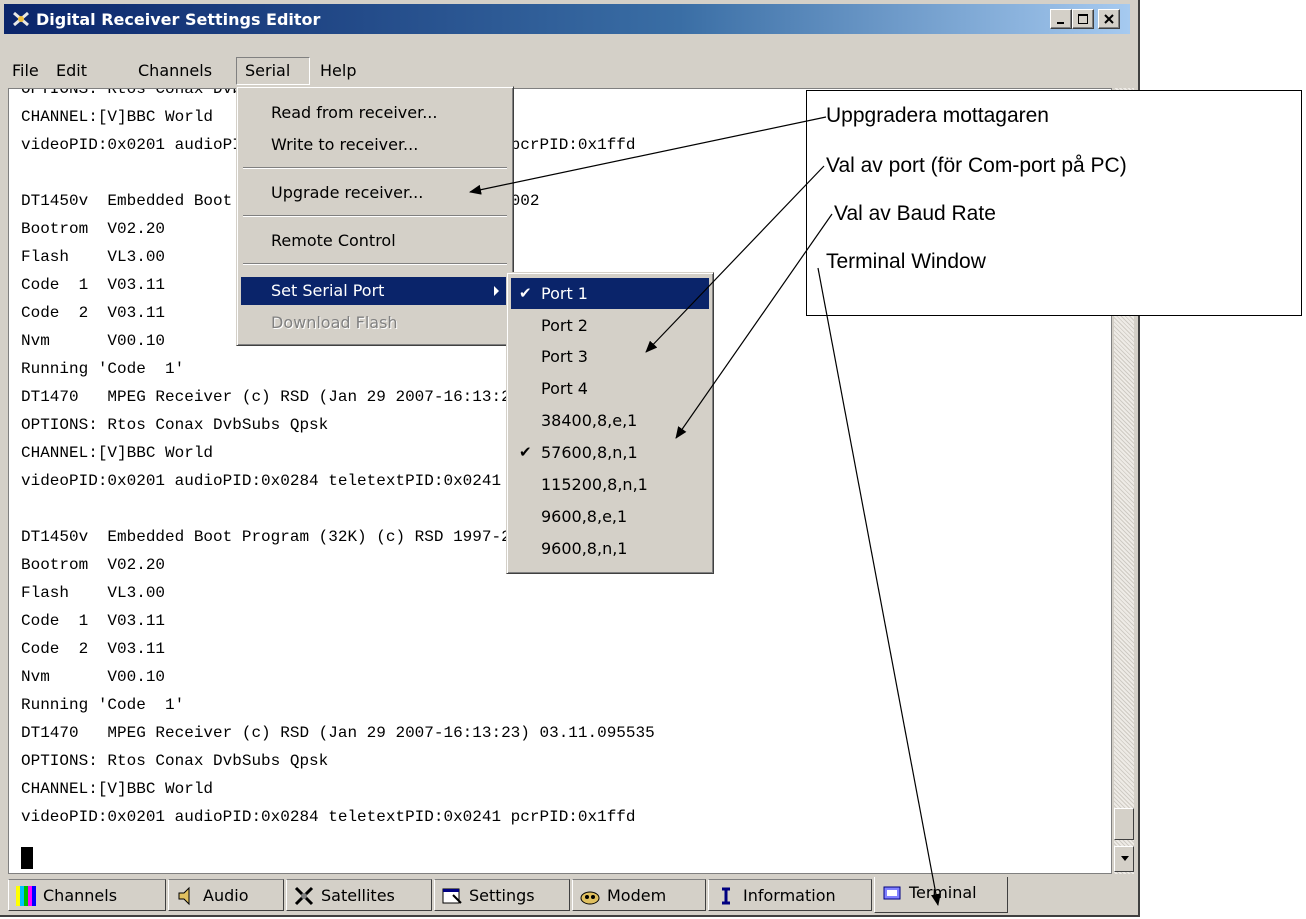  Describe the element at coordinates (735, 259) in the screenshot. I see `arrow-port` at that location.